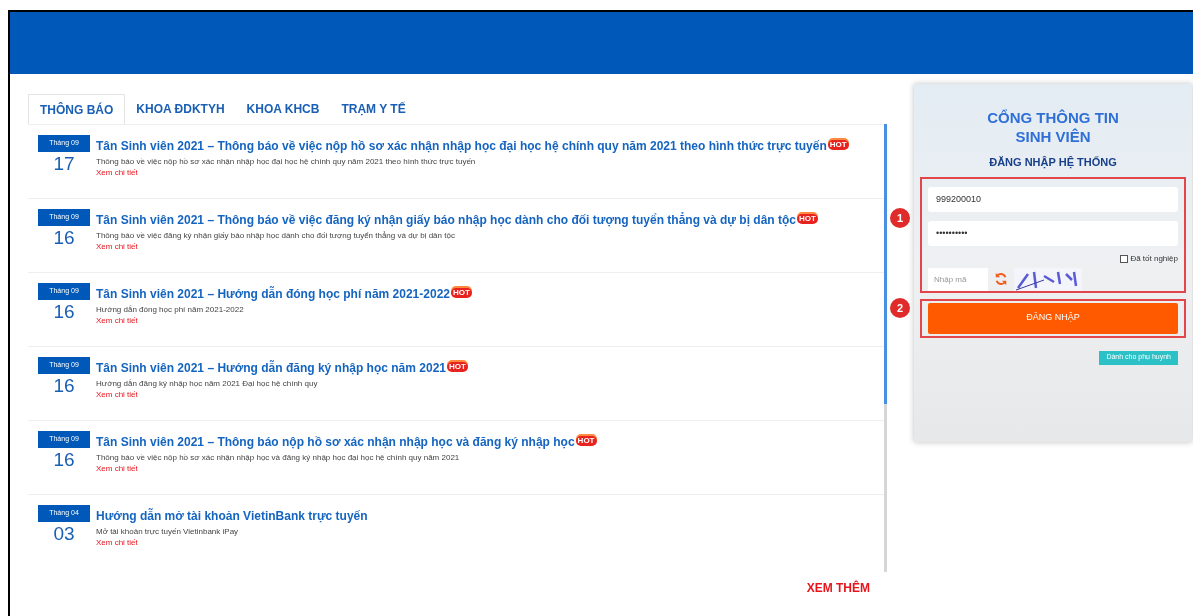 Image resolution: width=1193 pixels, height=616 pixels. What do you see at coordinates (373, 109) in the screenshot?
I see `tab: TRẠM Y TẾ` at bounding box center [373, 109].